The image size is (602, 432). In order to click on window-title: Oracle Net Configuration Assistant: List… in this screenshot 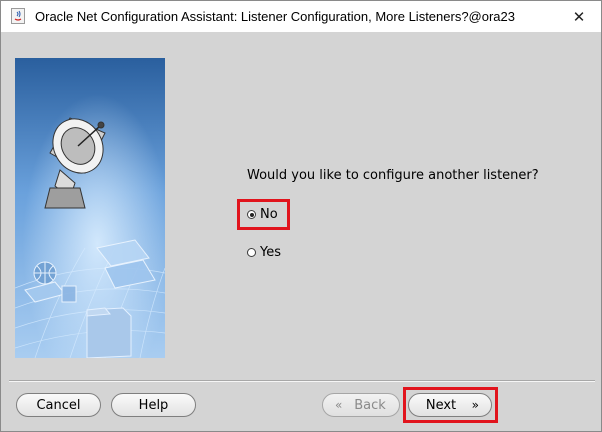, I will do `click(275, 16)`.